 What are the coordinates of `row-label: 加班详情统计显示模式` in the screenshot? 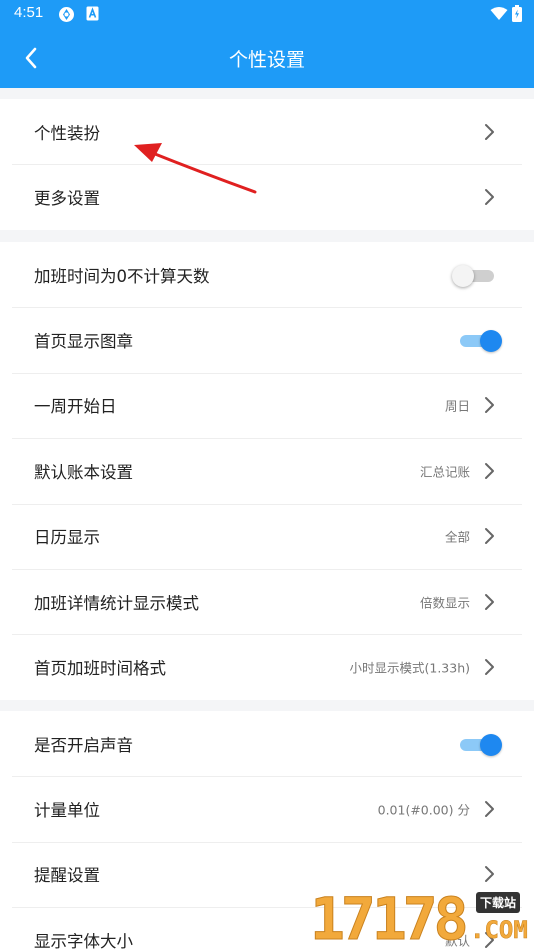 It's located at (116, 603).